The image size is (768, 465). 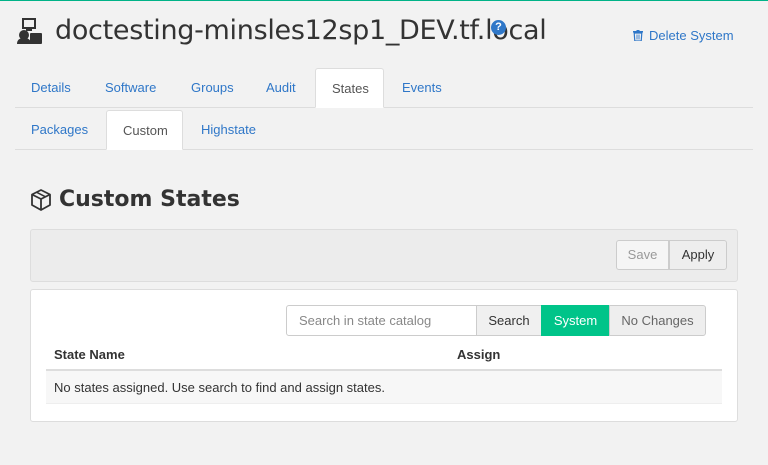 I want to click on tab-audit: Audit, so click(x=281, y=88).